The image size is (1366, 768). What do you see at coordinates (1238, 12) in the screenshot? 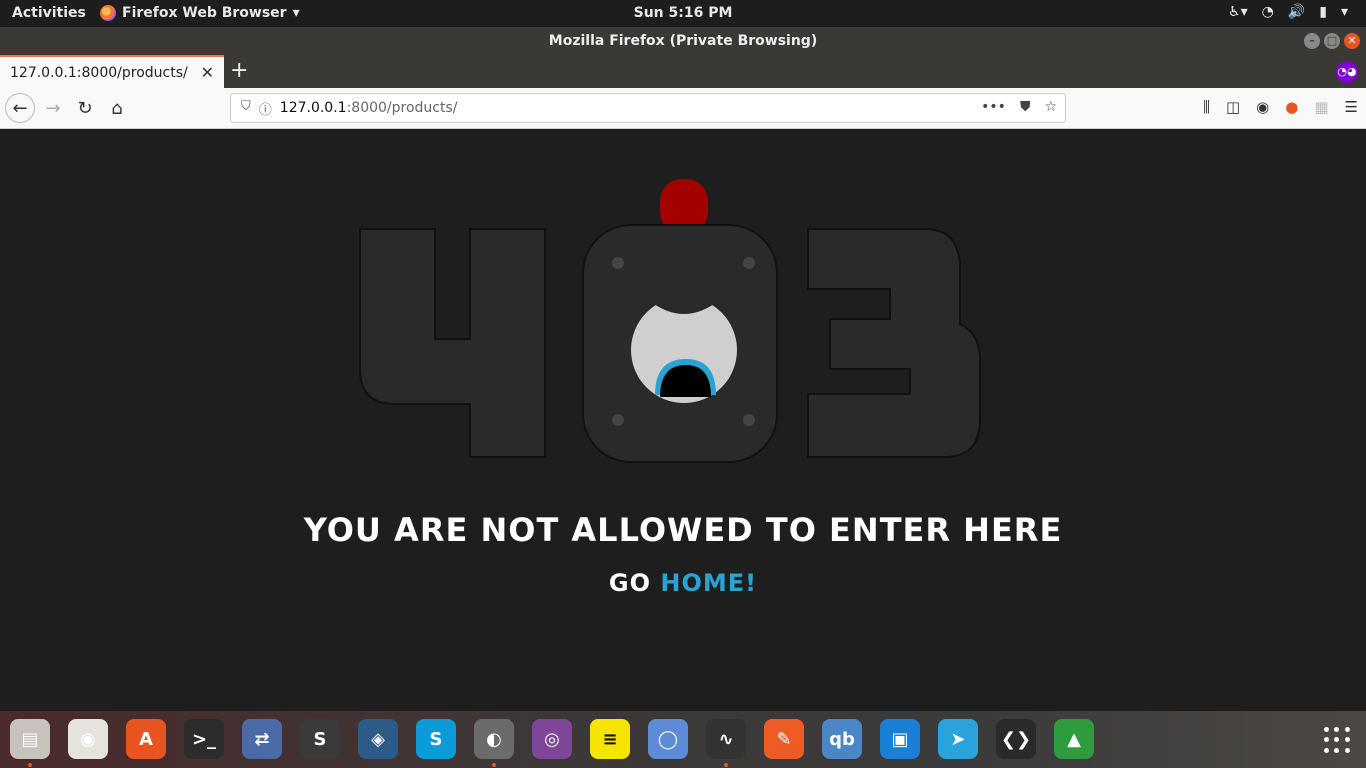
I see `accessibility-icon: ♿▾` at bounding box center [1238, 12].